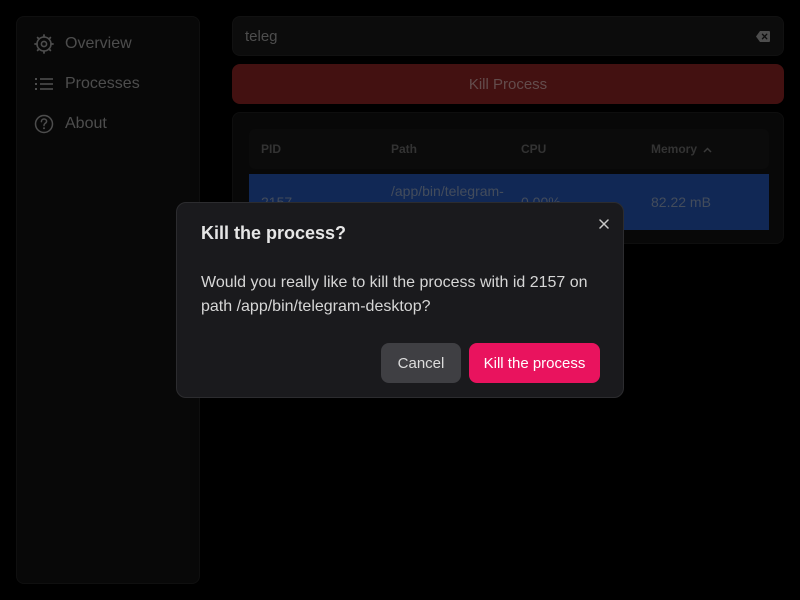 This screenshot has width=800, height=600. What do you see at coordinates (421, 363) in the screenshot?
I see `cancel-button: Cancel` at bounding box center [421, 363].